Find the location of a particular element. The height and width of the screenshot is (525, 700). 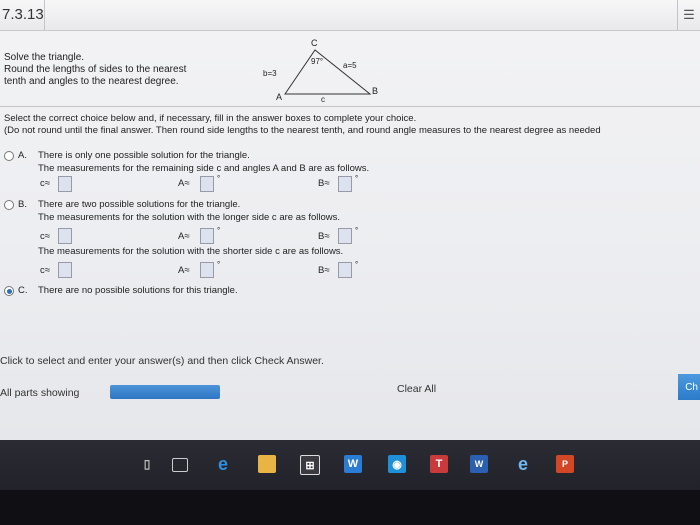

choice-b2-B-input is located at coordinates (345, 270).